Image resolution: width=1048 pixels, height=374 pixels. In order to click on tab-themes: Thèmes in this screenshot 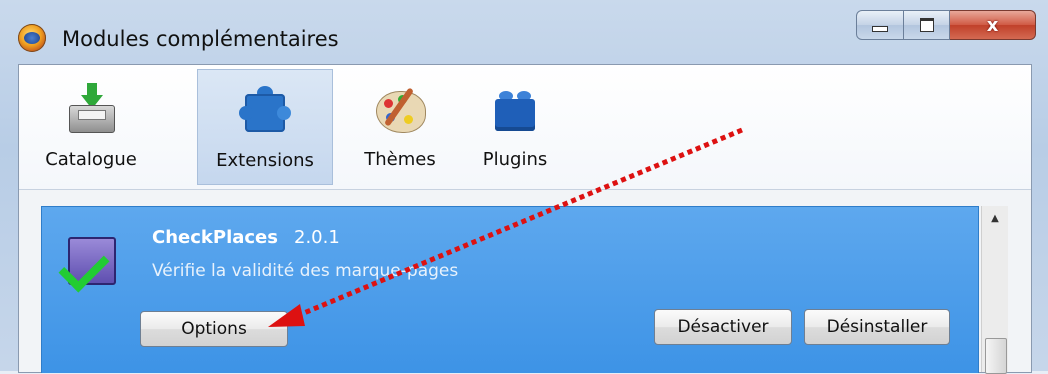, I will do `click(400, 127)`.